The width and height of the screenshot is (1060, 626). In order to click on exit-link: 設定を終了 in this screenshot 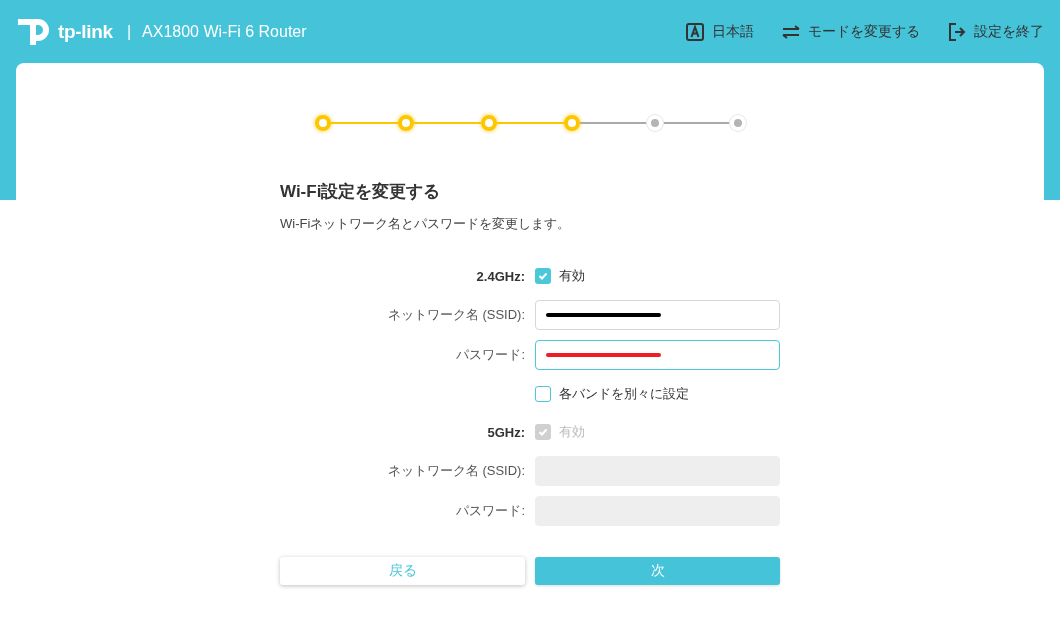, I will do `click(996, 31)`.